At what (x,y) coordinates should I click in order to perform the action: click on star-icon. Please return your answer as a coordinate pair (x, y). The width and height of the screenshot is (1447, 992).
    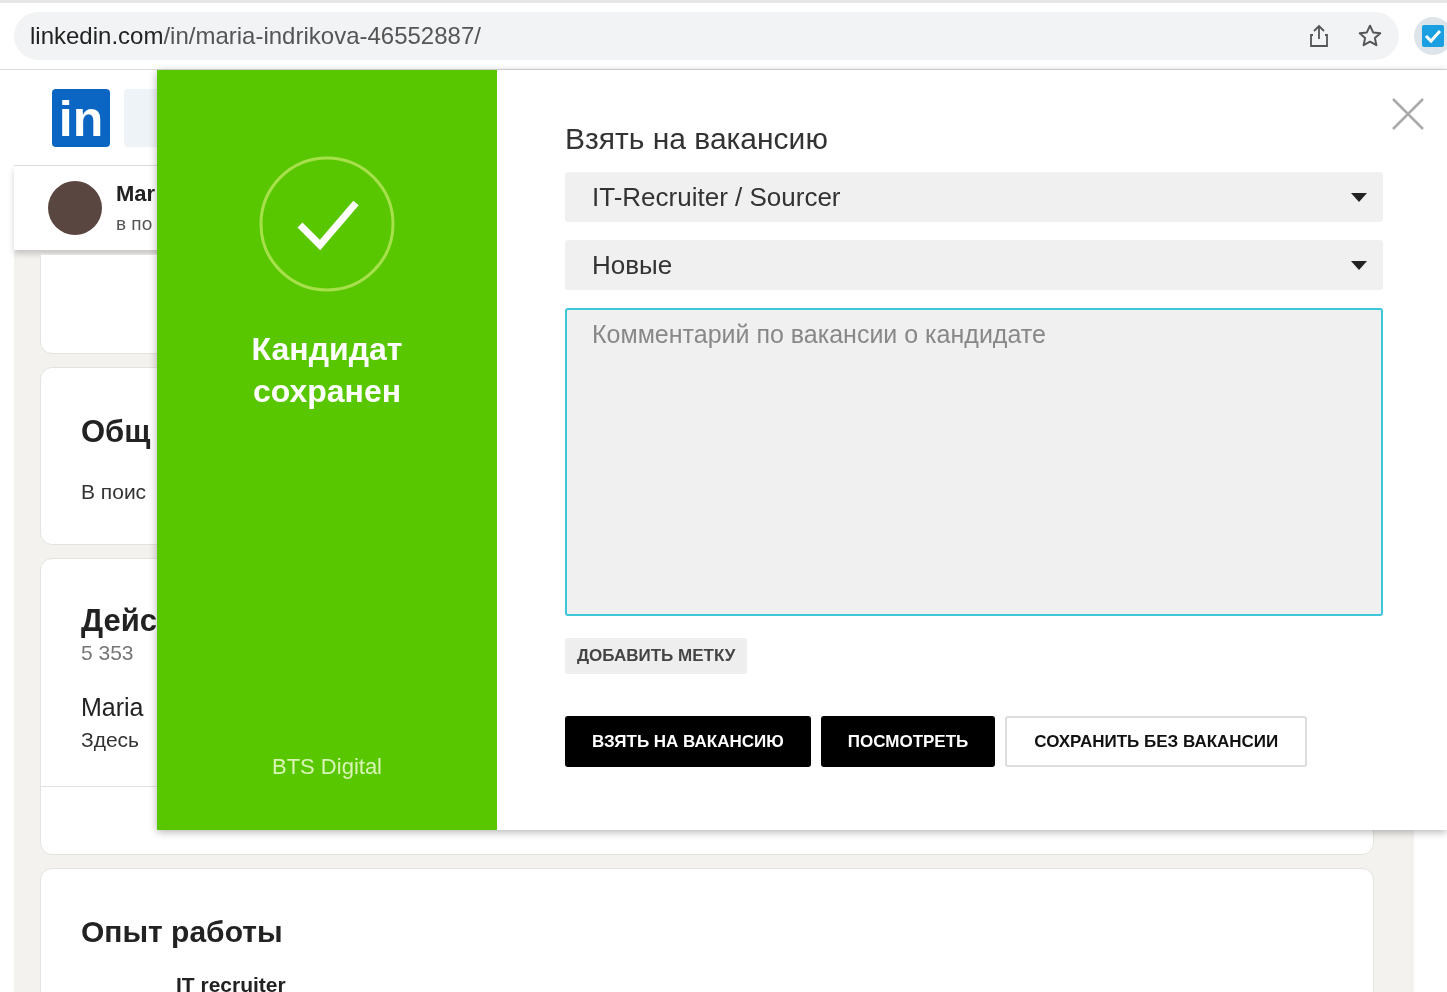
    Looking at the image, I should click on (1370, 36).